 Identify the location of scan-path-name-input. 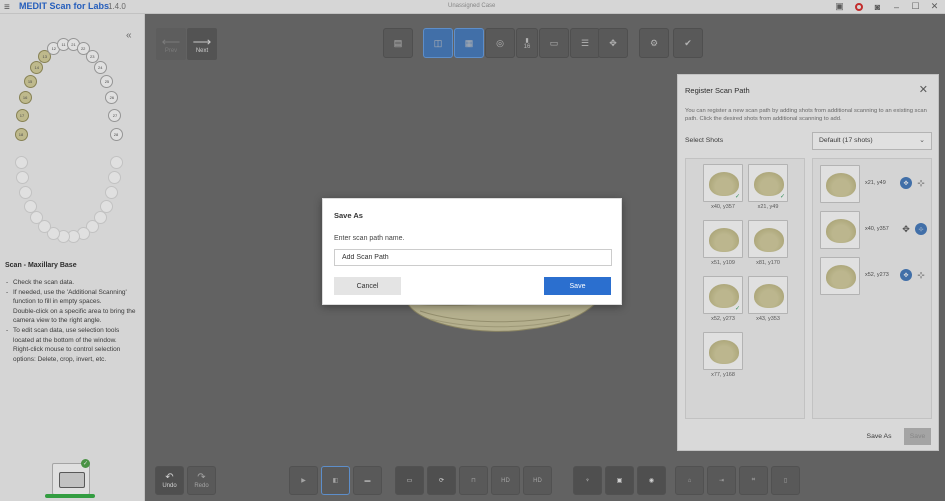
(473, 257).